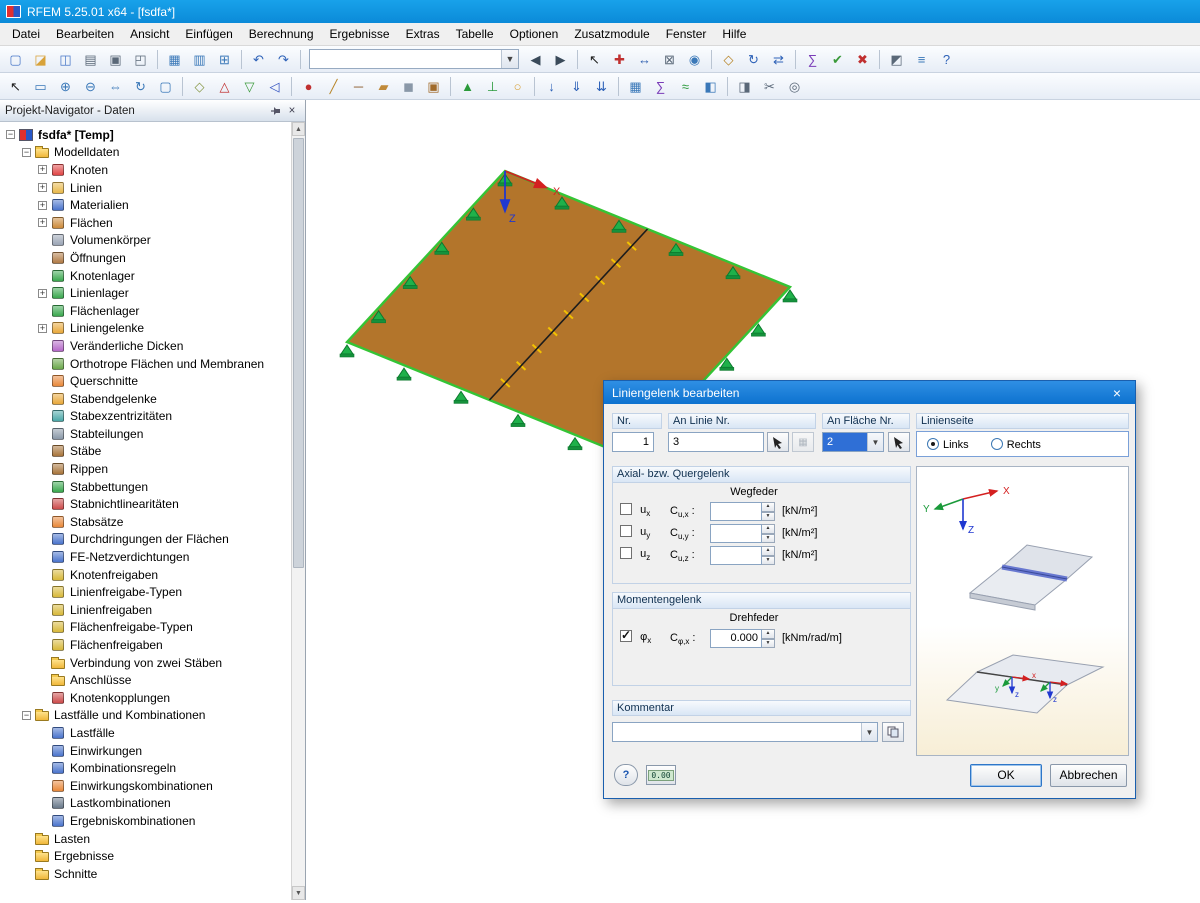  Describe the element at coordinates (224, 59) in the screenshot. I see `numbering-icon: ⊞` at that location.